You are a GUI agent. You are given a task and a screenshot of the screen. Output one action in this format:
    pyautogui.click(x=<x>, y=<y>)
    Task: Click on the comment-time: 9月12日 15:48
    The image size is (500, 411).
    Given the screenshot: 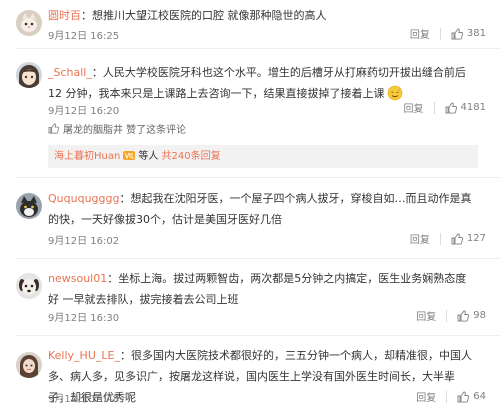 What is the action you would take?
    pyautogui.click(x=84, y=399)
    